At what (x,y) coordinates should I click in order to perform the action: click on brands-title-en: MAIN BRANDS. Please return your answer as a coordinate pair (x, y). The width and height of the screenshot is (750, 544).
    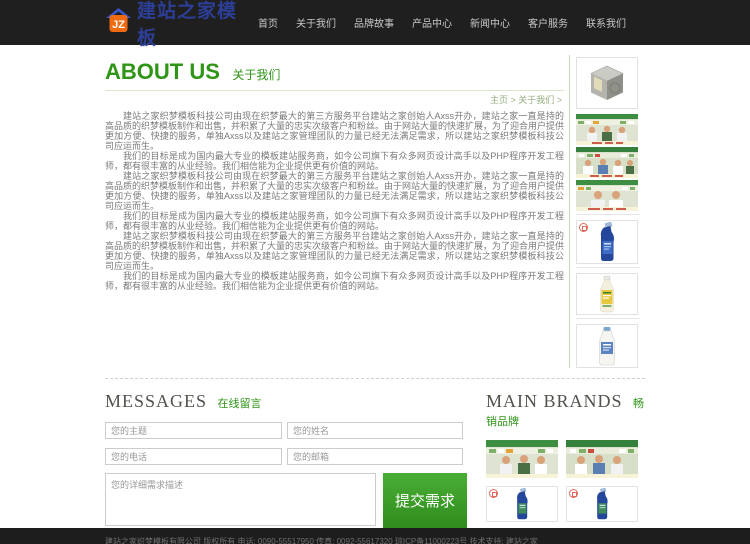
    Looking at the image, I should click on (554, 401).